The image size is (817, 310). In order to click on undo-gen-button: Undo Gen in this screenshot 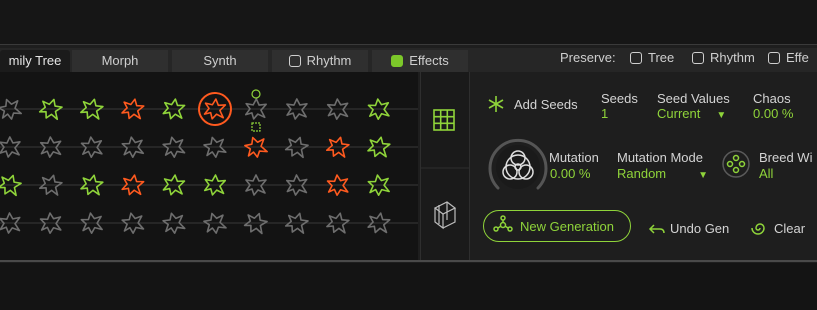, I will do `click(699, 228)`.